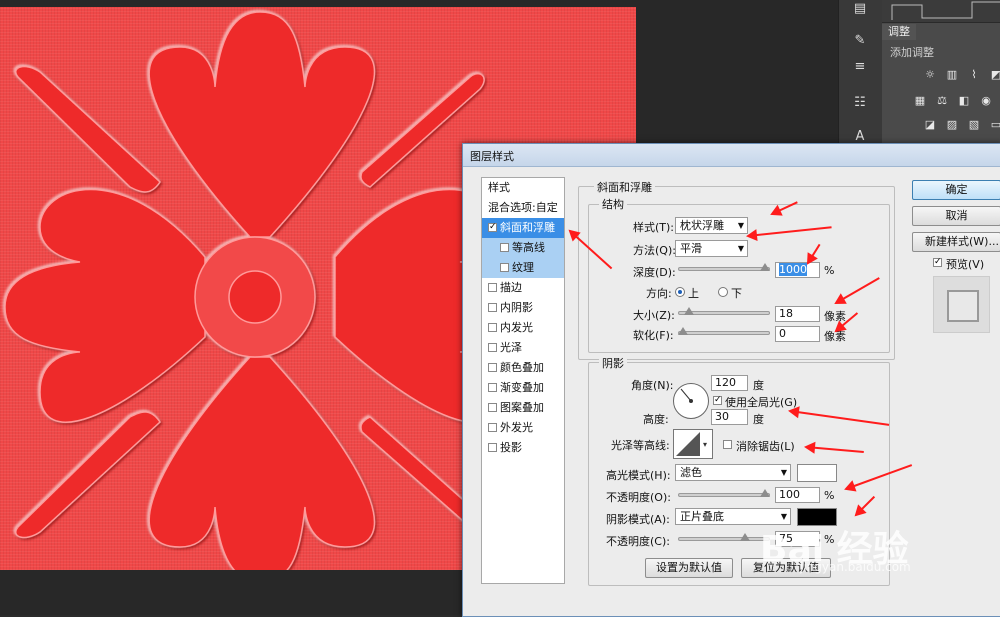  I want to click on posterize-icon: ▨, so click(952, 125).